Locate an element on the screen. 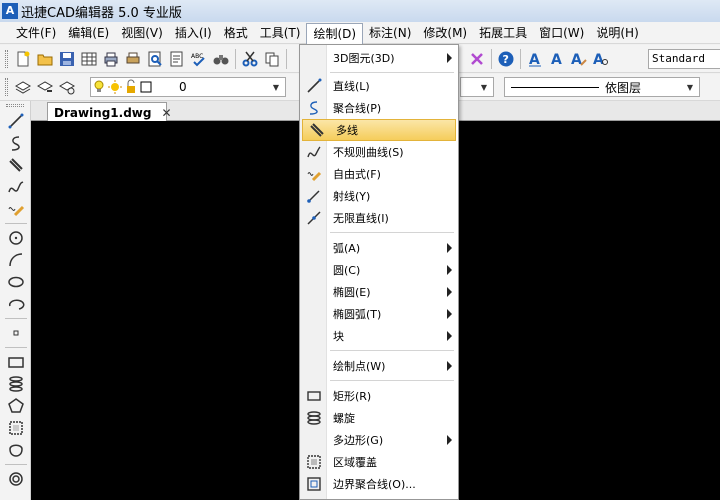 The image size is (720, 500). text-edit-button: A is located at coordinates (578, 58).